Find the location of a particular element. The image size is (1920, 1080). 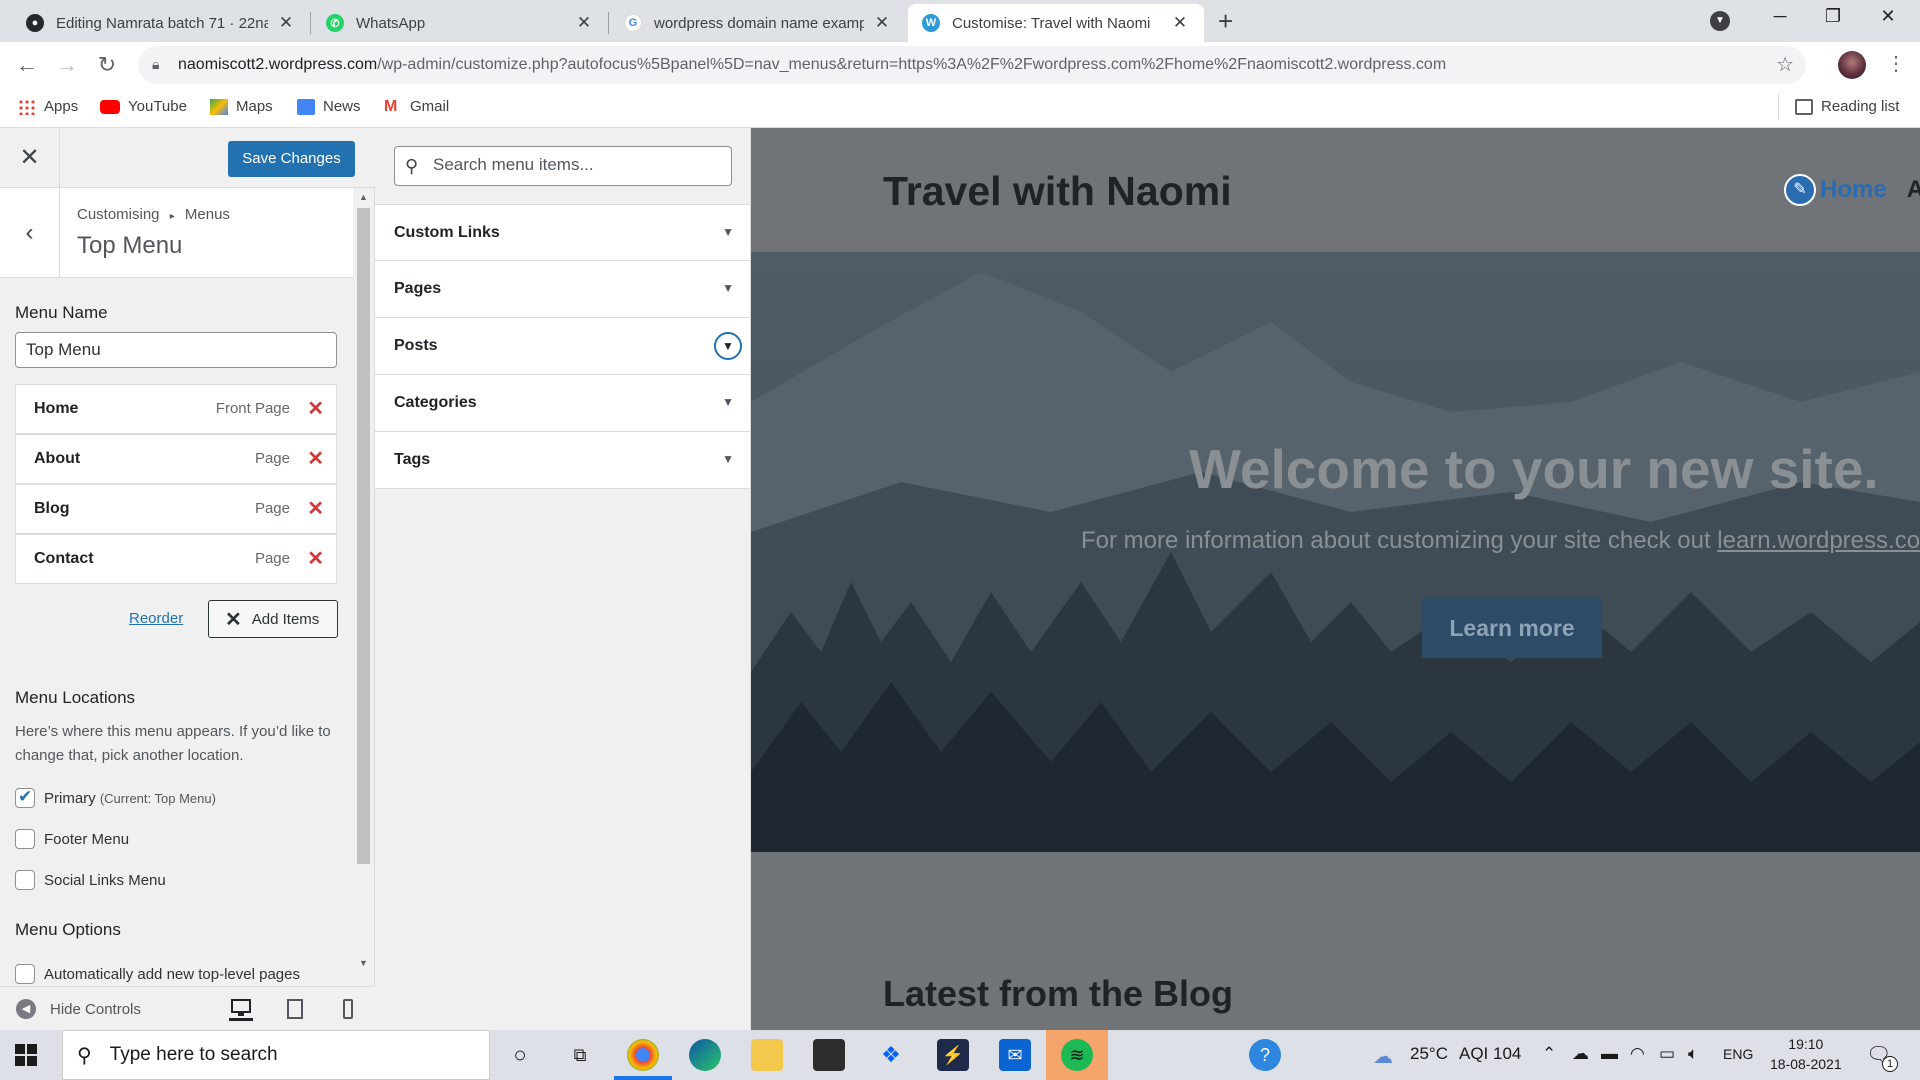

display-icon: ▭ is located at coordinates (1667, 1054).